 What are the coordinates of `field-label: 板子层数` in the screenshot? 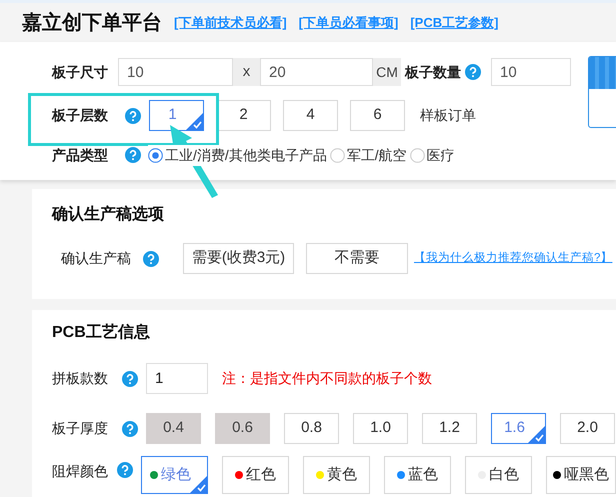 It's located at (80, 115).